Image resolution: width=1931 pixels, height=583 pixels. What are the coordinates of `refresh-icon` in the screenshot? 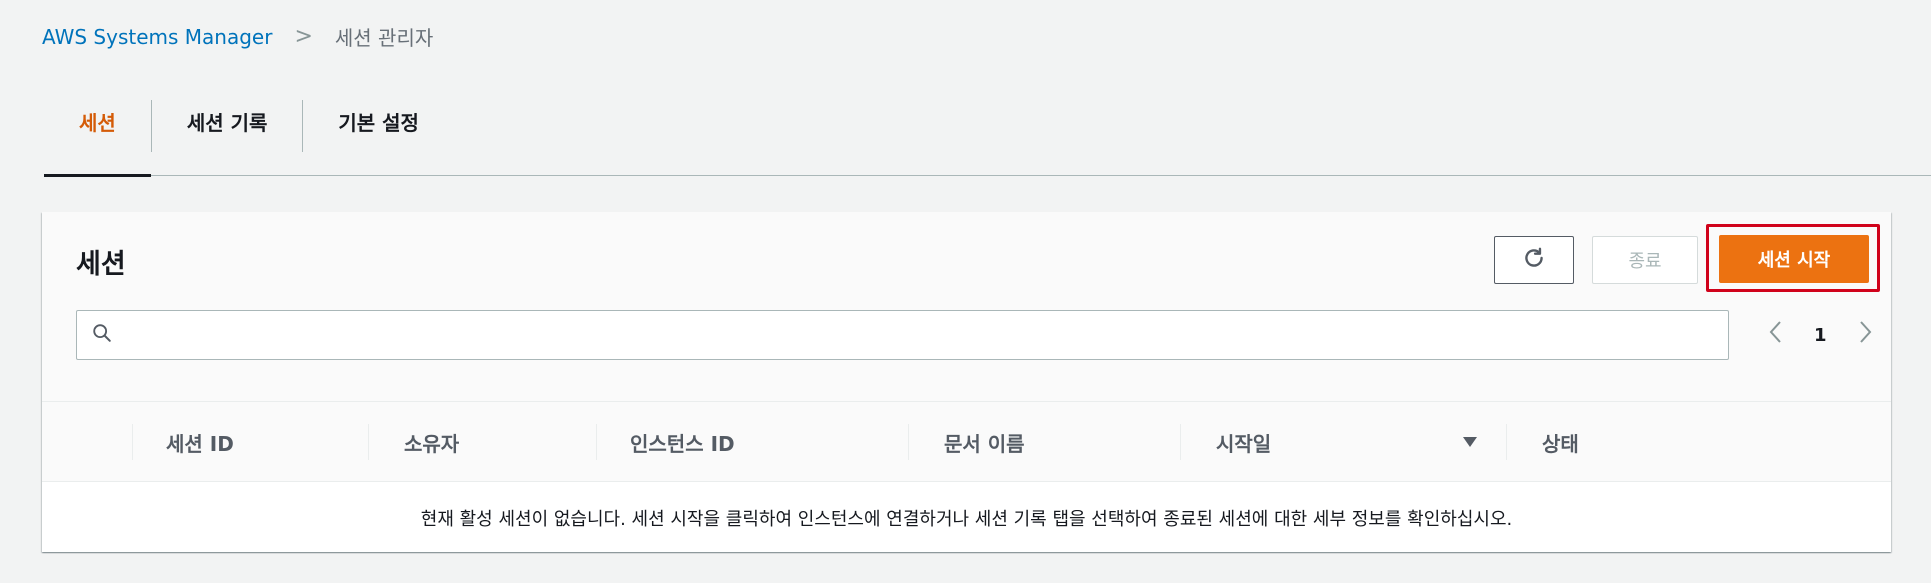 It's located at (1534, 260).